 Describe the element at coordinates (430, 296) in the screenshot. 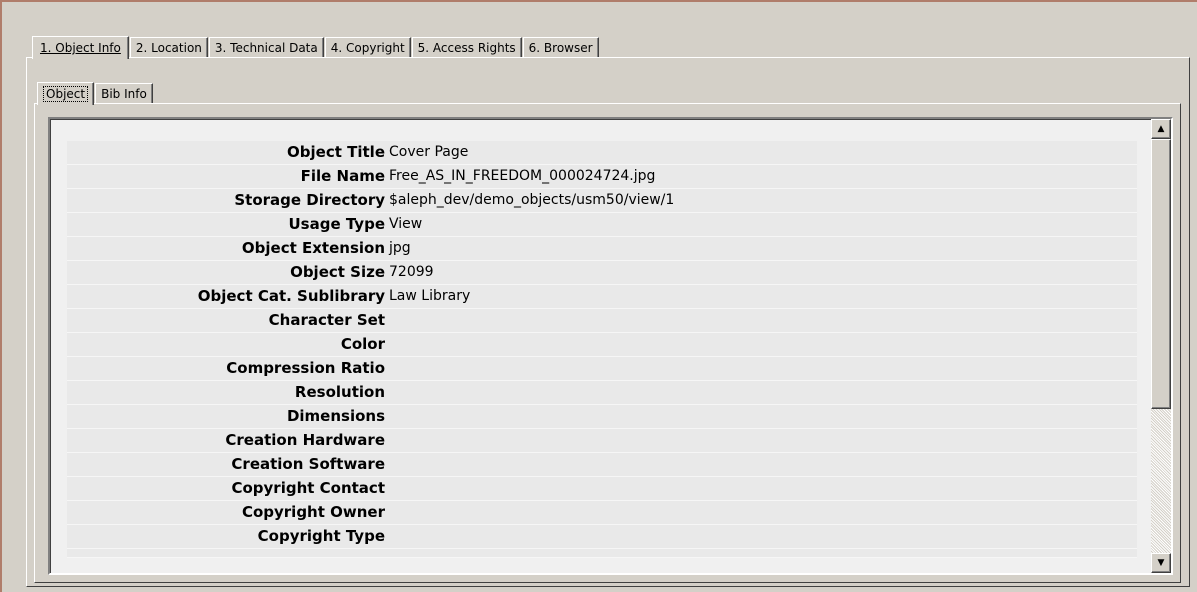

I see `field-value: Law Library` at that location.